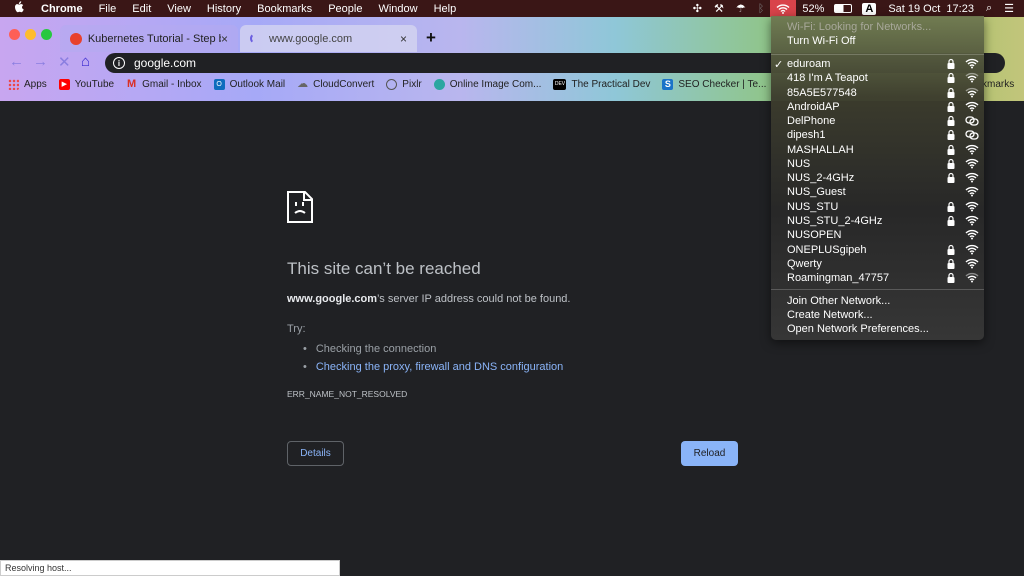 Image resolution: width=1024 pixels, height=576 pixels. Describe the element at coordinates (883, 235) in the screenshot. I see `network-item: NUSOPEN` at that location.